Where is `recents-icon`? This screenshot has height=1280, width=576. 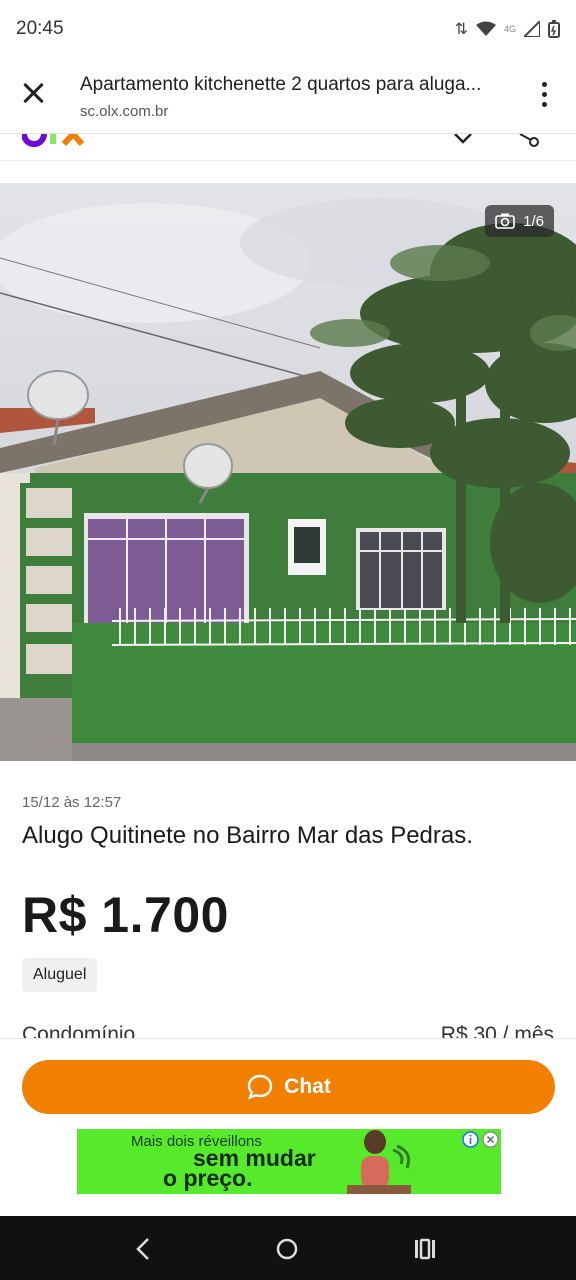 recents-icon is located at coordinates (425, 1249).